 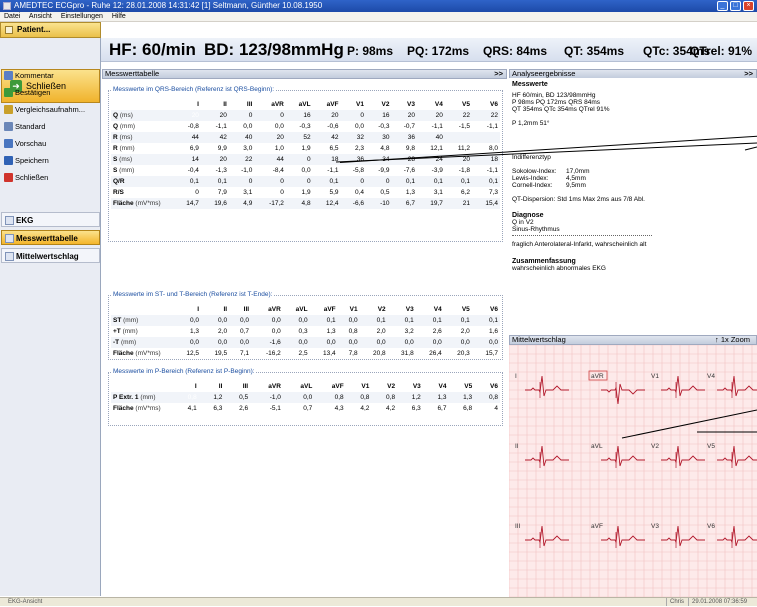 What do you see at coordinates (378, 601) in the screenshot?
I see `status-bar: EKG-Ansicht Chris 29.01.2008 07:36:59` at bounding box center [378, 601].